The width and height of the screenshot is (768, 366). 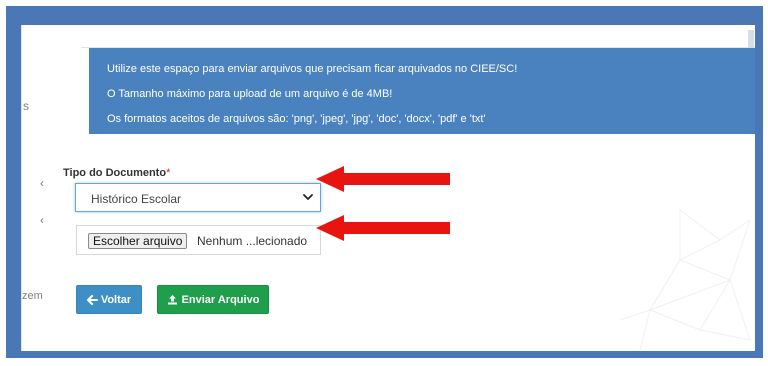 I want to click on document-type-label-text: Tipo do Documento, so click(x=115, y=173).